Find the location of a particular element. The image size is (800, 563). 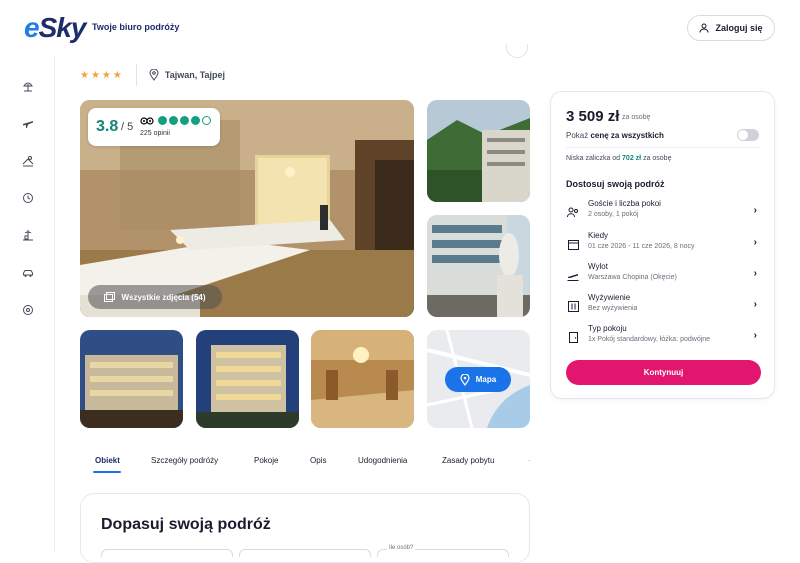

room-icon is located at coordinates (573, 337).